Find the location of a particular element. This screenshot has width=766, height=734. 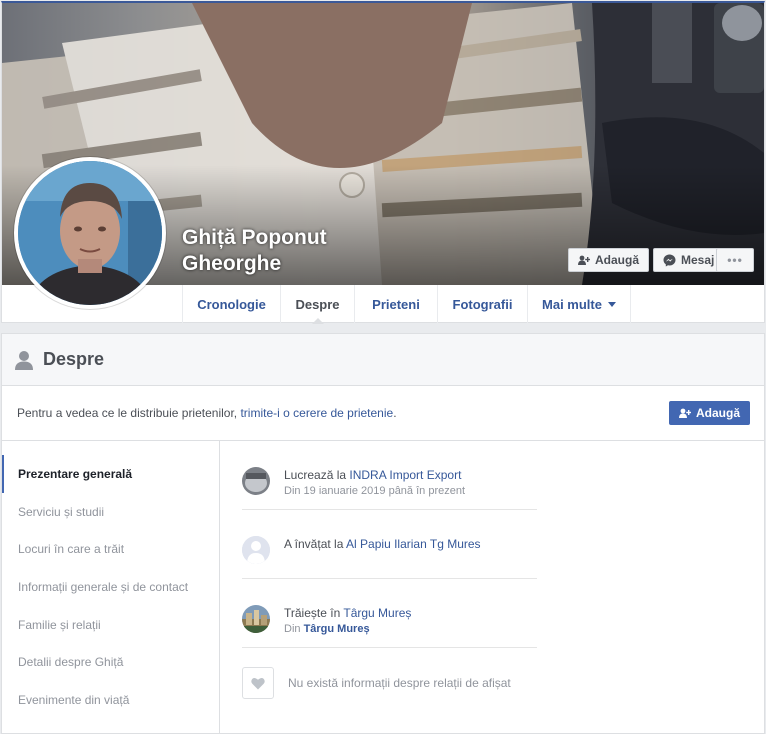

add-friend-blue-label: Adaugă is located at coordinates (717, 413).